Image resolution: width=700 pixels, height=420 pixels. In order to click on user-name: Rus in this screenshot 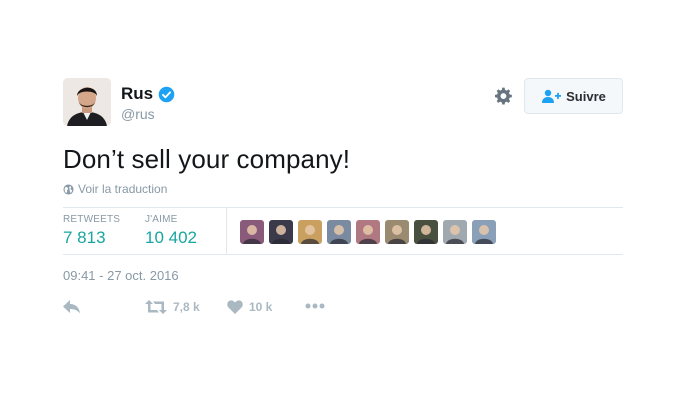, I will do `click(137, 94)`.